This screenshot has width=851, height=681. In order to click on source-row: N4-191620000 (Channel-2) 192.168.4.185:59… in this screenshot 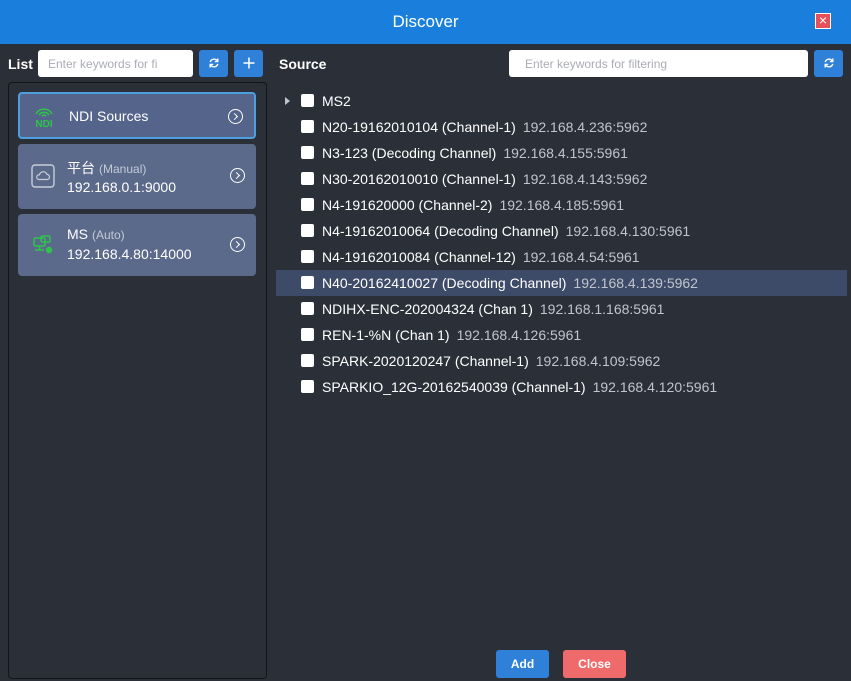, I will do `click(561, 205)`.